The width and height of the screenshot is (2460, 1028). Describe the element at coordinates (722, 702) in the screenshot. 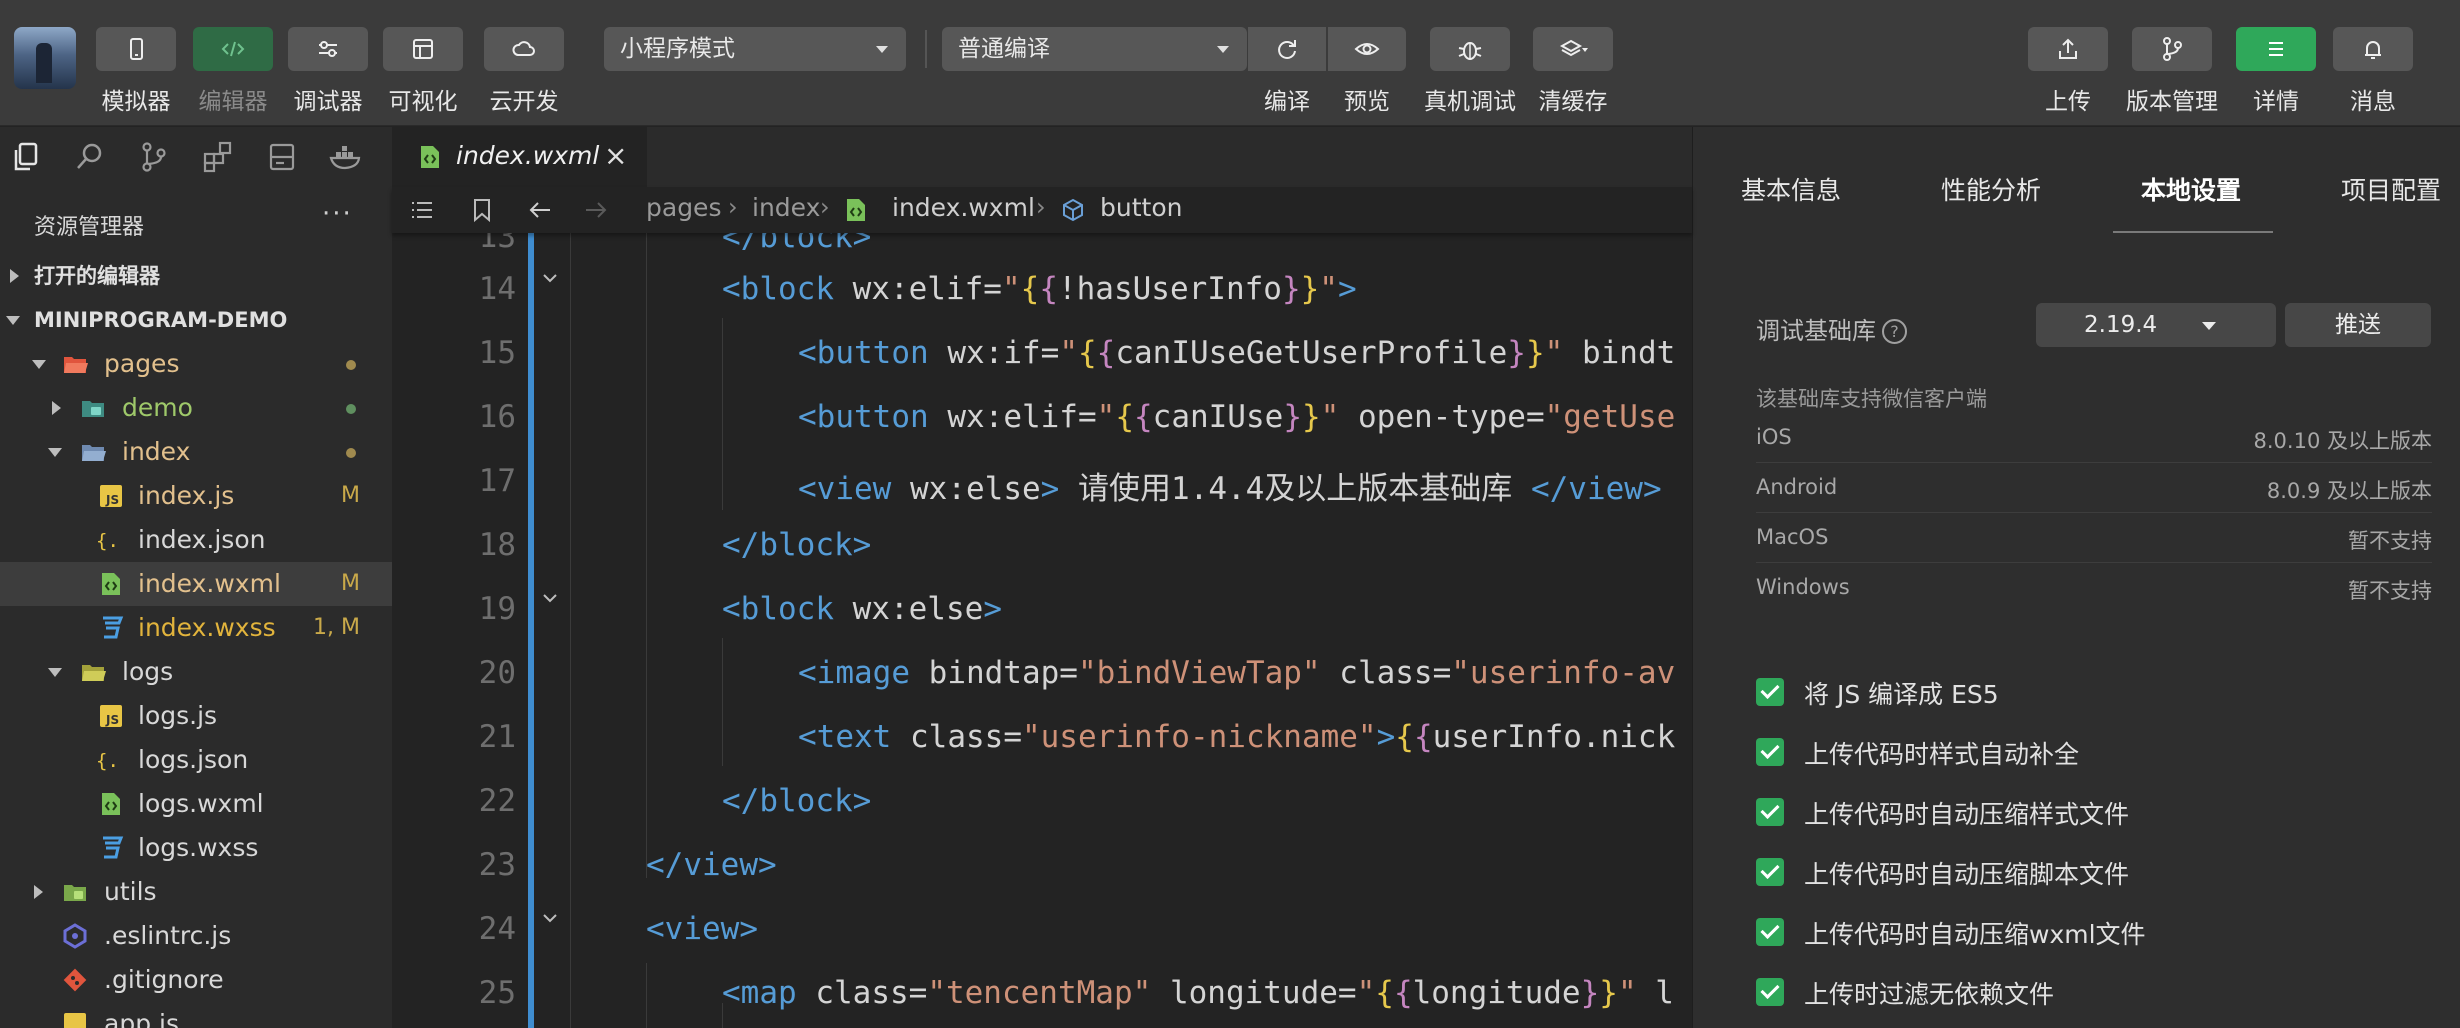

I see `indent-guide` at that location.